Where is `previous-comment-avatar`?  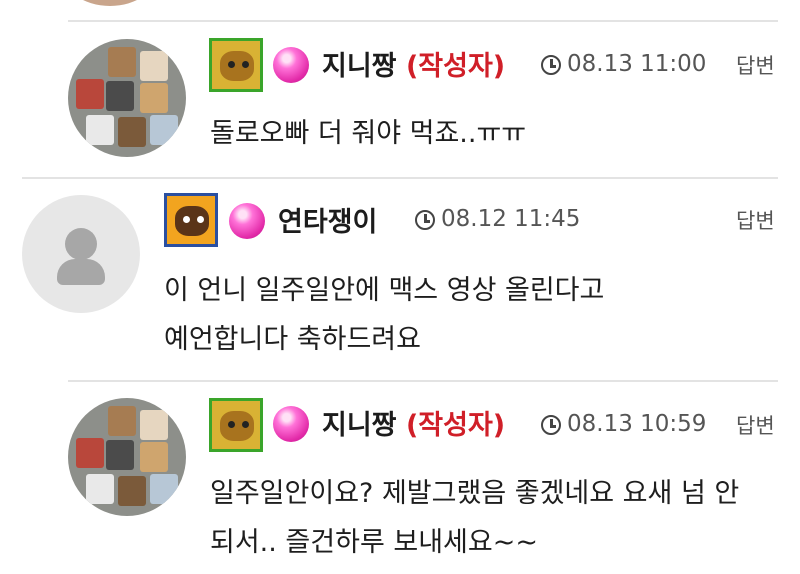 previous-comment-avatar is located at coordinates (110, 3).